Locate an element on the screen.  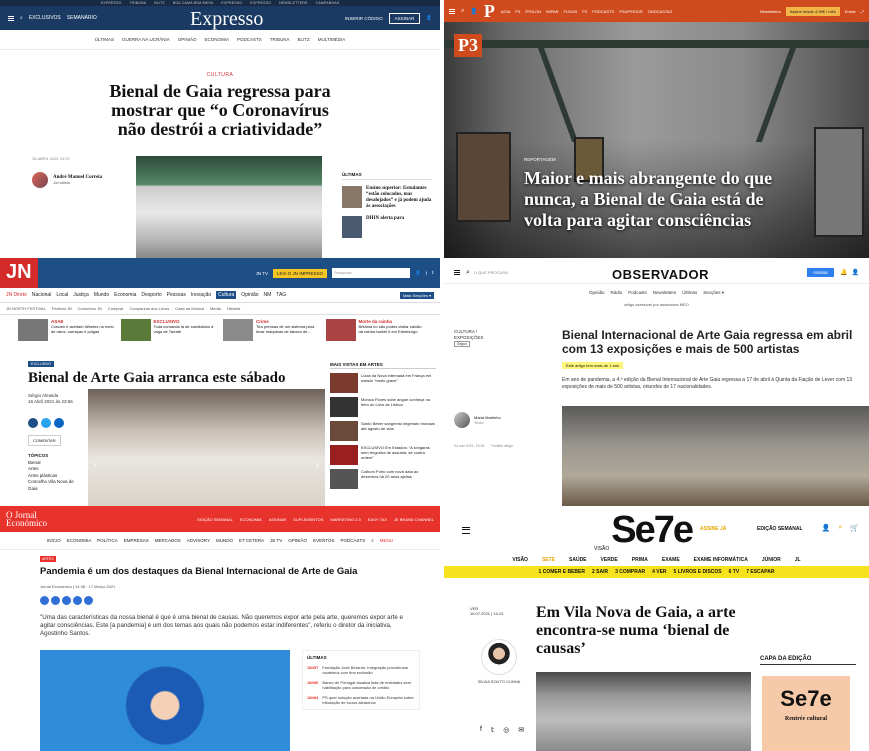
subnav-item: Companhia dos Livros is located at coordinates (149, 308).